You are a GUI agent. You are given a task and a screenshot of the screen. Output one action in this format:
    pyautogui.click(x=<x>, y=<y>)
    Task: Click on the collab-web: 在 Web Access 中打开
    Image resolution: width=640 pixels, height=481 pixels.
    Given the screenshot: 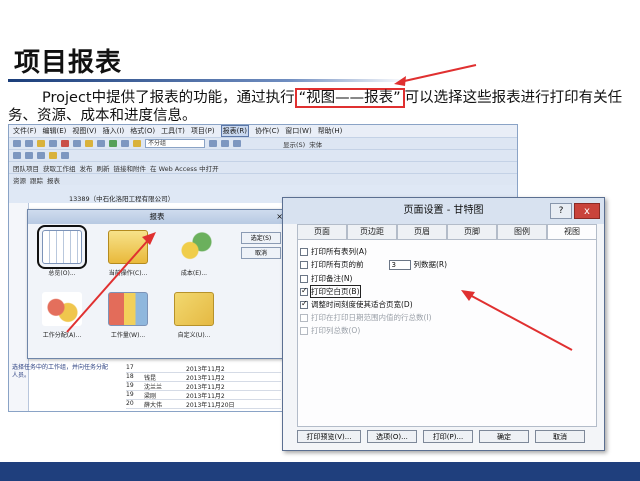 What is the action you would take?
    pyautogui.click(x=184, y=168)
    